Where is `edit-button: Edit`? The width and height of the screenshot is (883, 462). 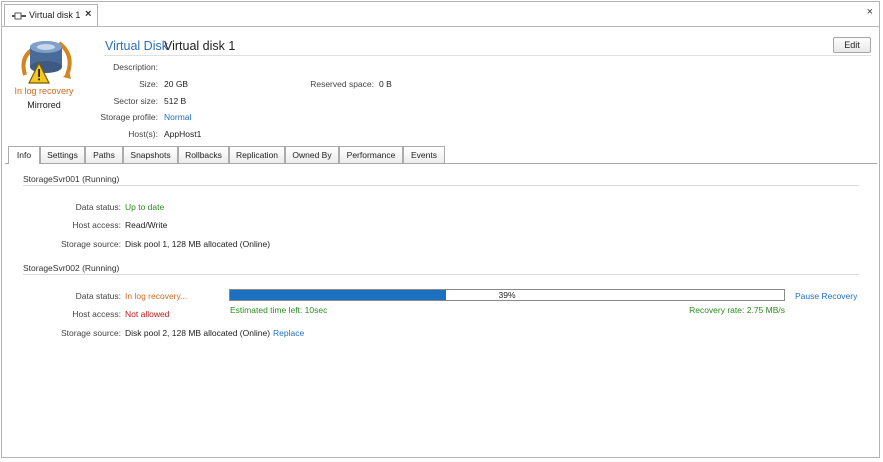
edit-button: Edit is located at coordinates (852, 45).